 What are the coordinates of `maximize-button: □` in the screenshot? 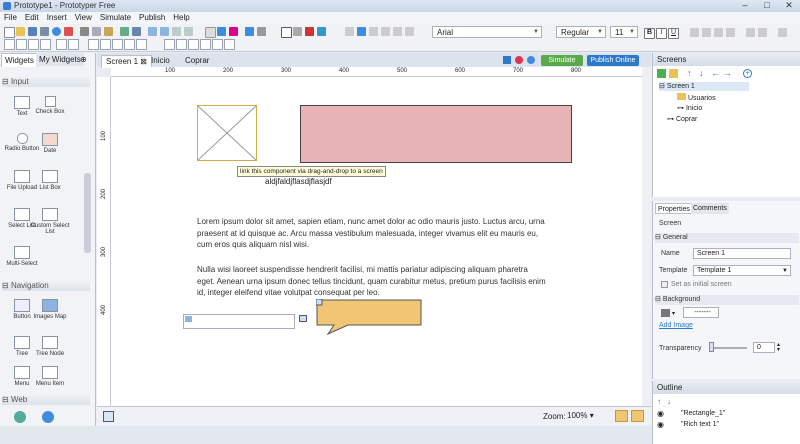 It's located at (767, 5).